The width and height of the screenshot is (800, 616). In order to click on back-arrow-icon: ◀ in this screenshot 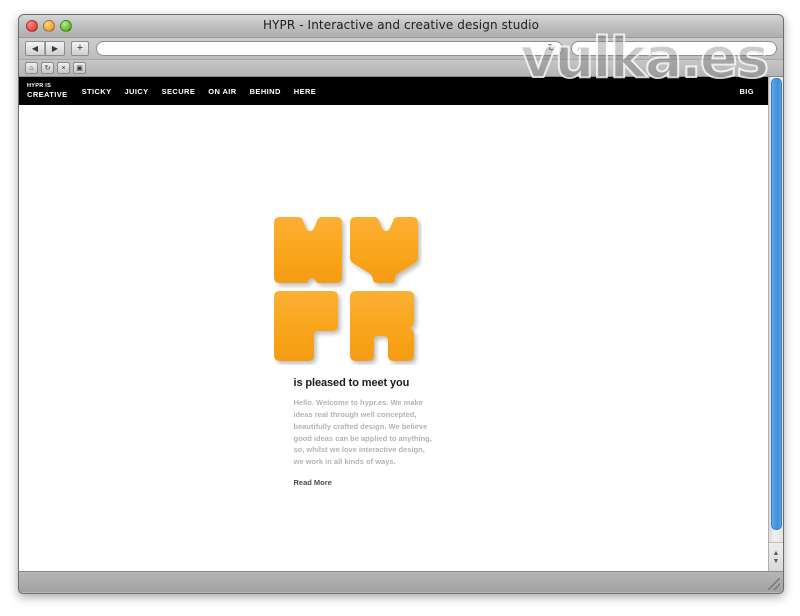, I will do `click(35, 48)`.